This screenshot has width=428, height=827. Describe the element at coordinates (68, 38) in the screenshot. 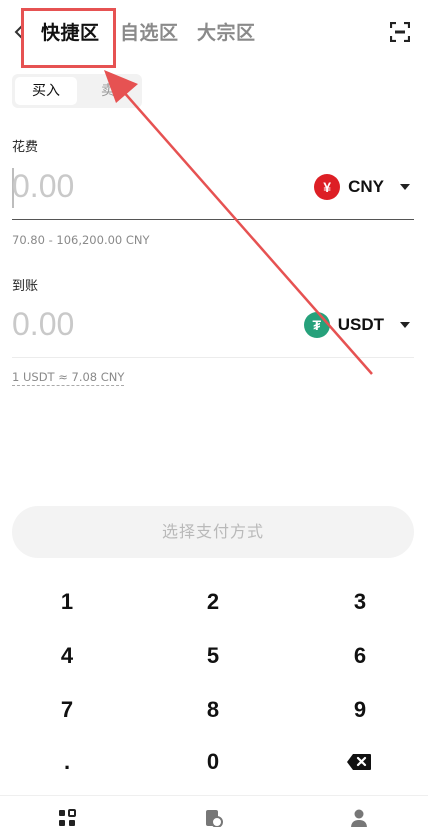

I see `annotation-highlight-box` at that location.